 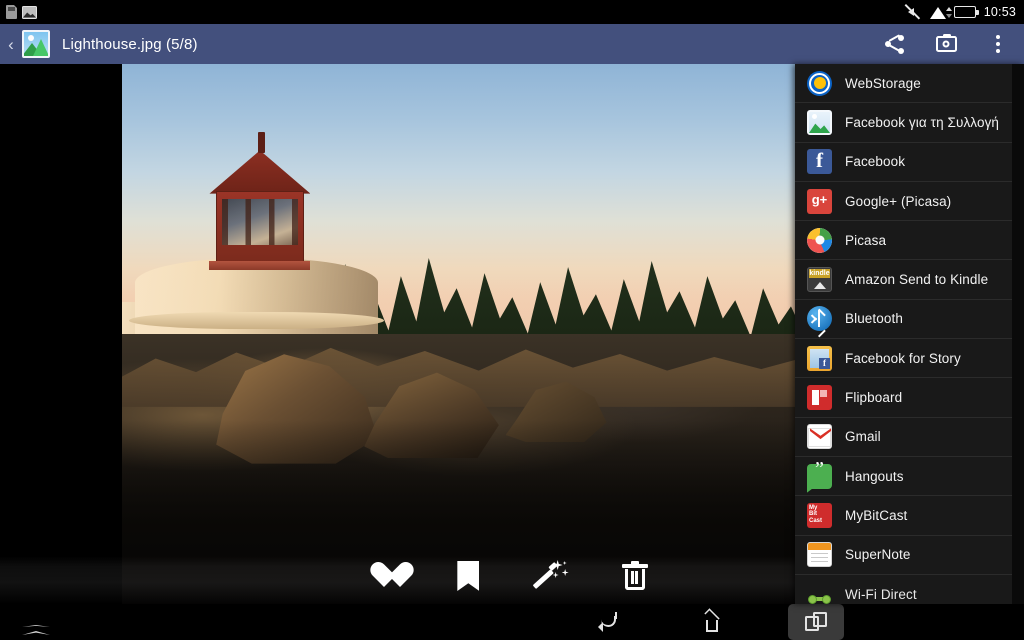 I want to click on kindle-icon: kindle, so click(x=819, y=280).